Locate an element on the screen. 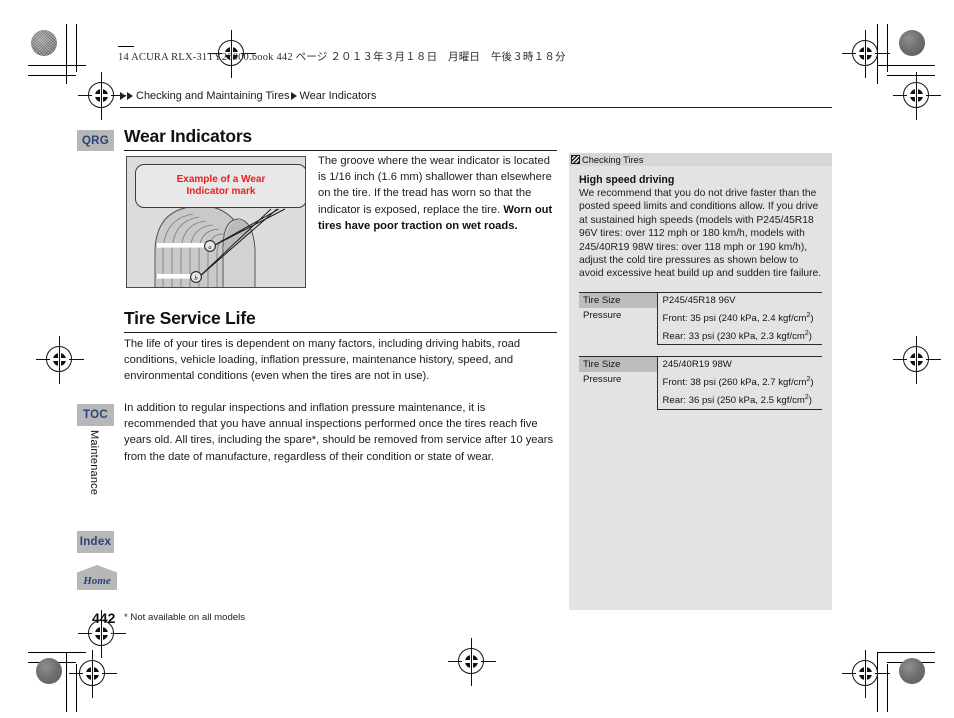  tire-size-label-1: Tire Size is located at coordinates (618, 299).